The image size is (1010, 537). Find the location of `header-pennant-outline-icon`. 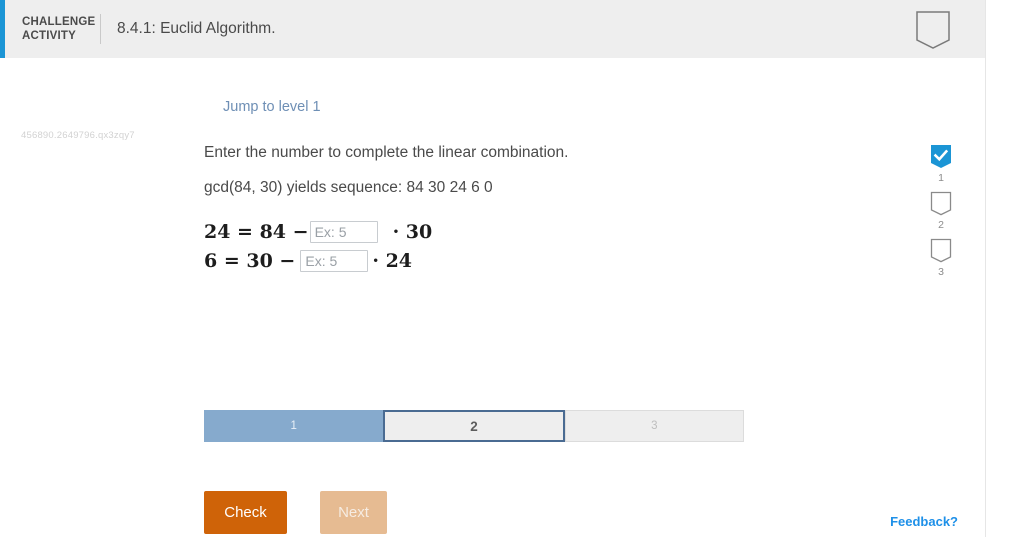

header-pennant-outline-icon is located at coordinates (933, 30).